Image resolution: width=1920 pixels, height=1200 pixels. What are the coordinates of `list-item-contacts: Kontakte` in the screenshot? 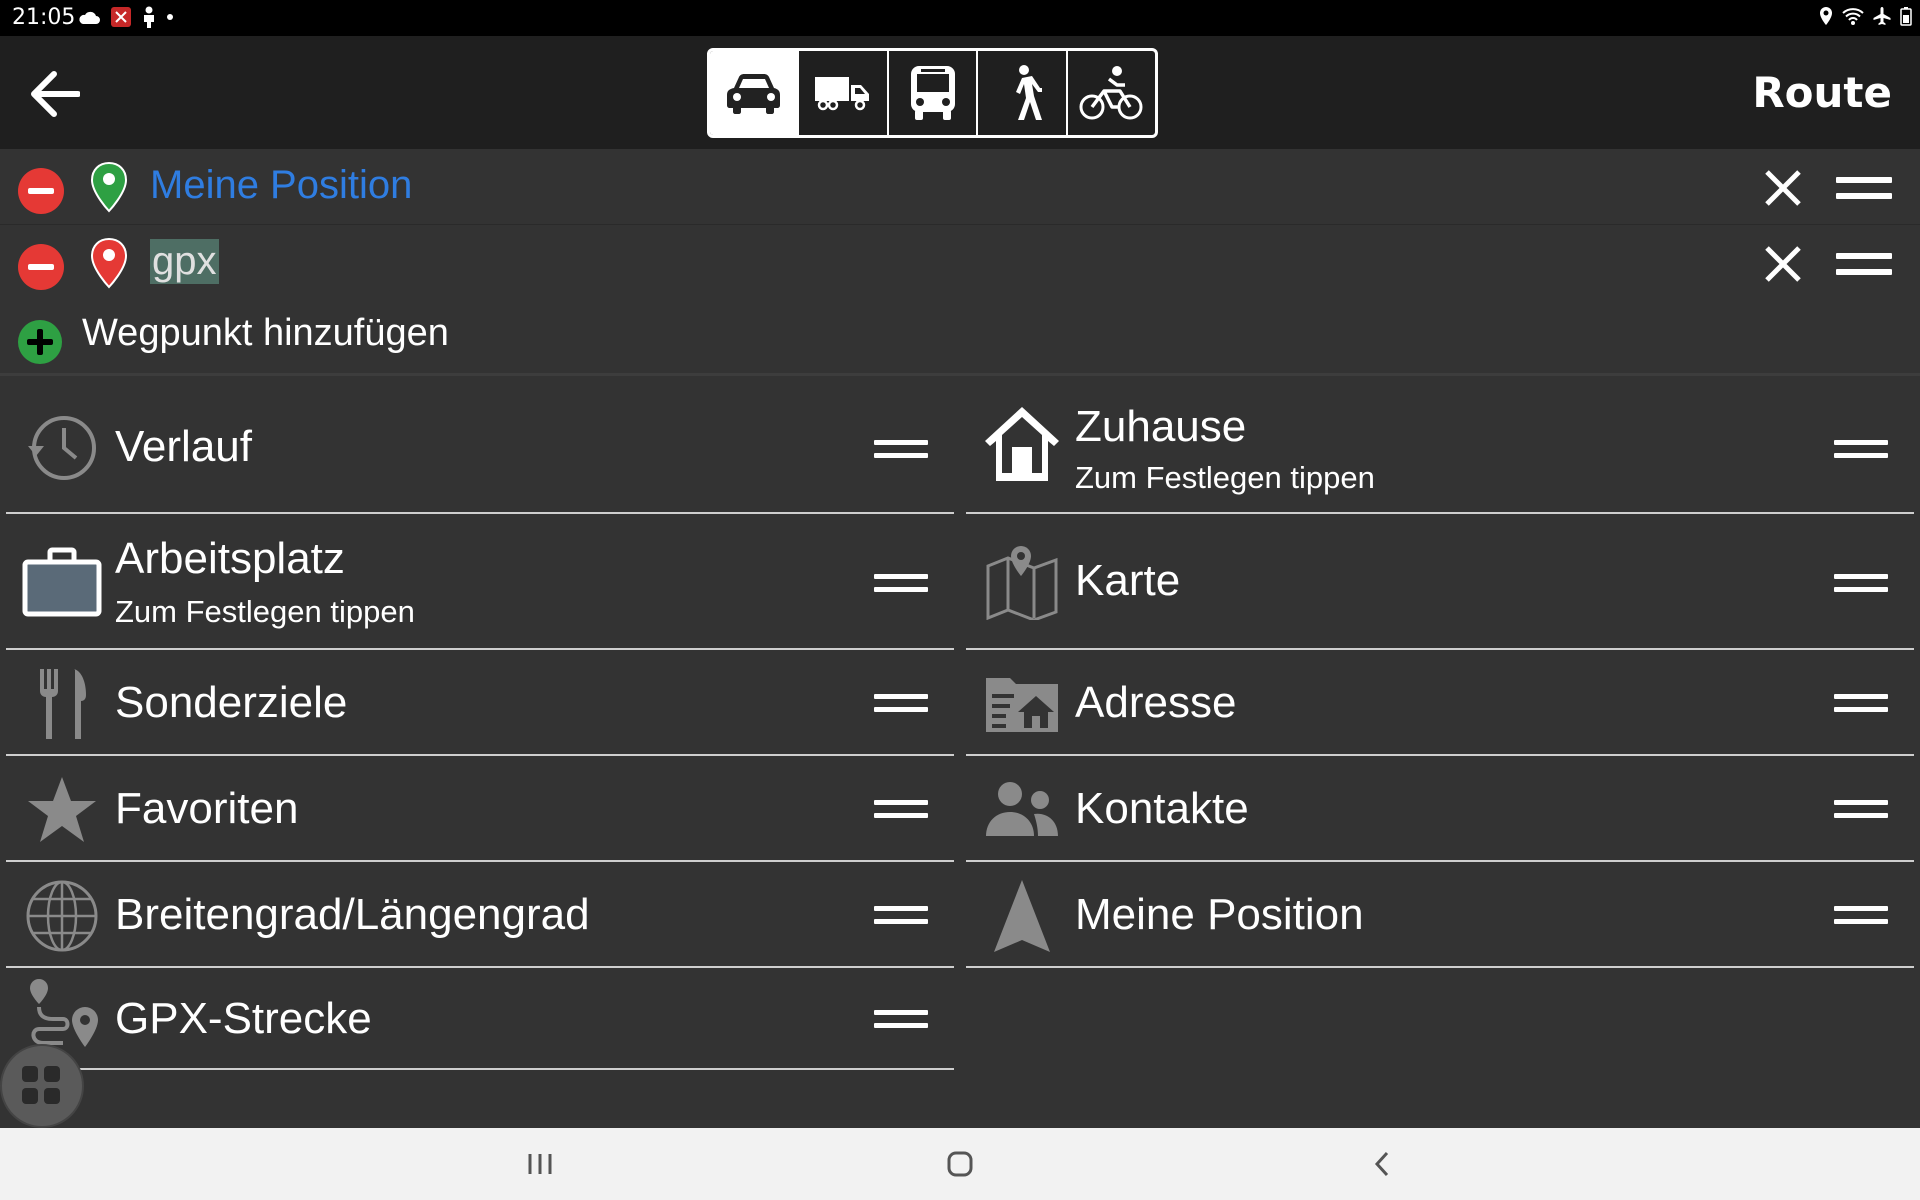 It's located at (1440, 810).